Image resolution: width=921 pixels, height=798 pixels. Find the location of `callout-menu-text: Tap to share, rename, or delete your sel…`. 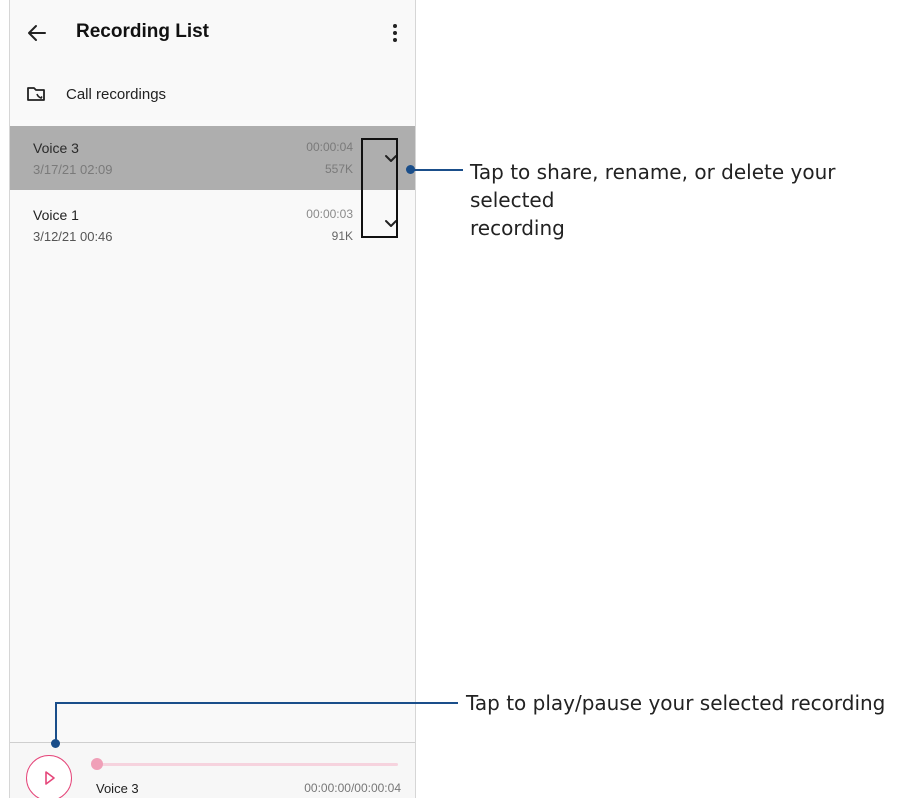

callout-menu-text: Tap to share, rename, or delete your sel… is located at coordinates (695, 200).